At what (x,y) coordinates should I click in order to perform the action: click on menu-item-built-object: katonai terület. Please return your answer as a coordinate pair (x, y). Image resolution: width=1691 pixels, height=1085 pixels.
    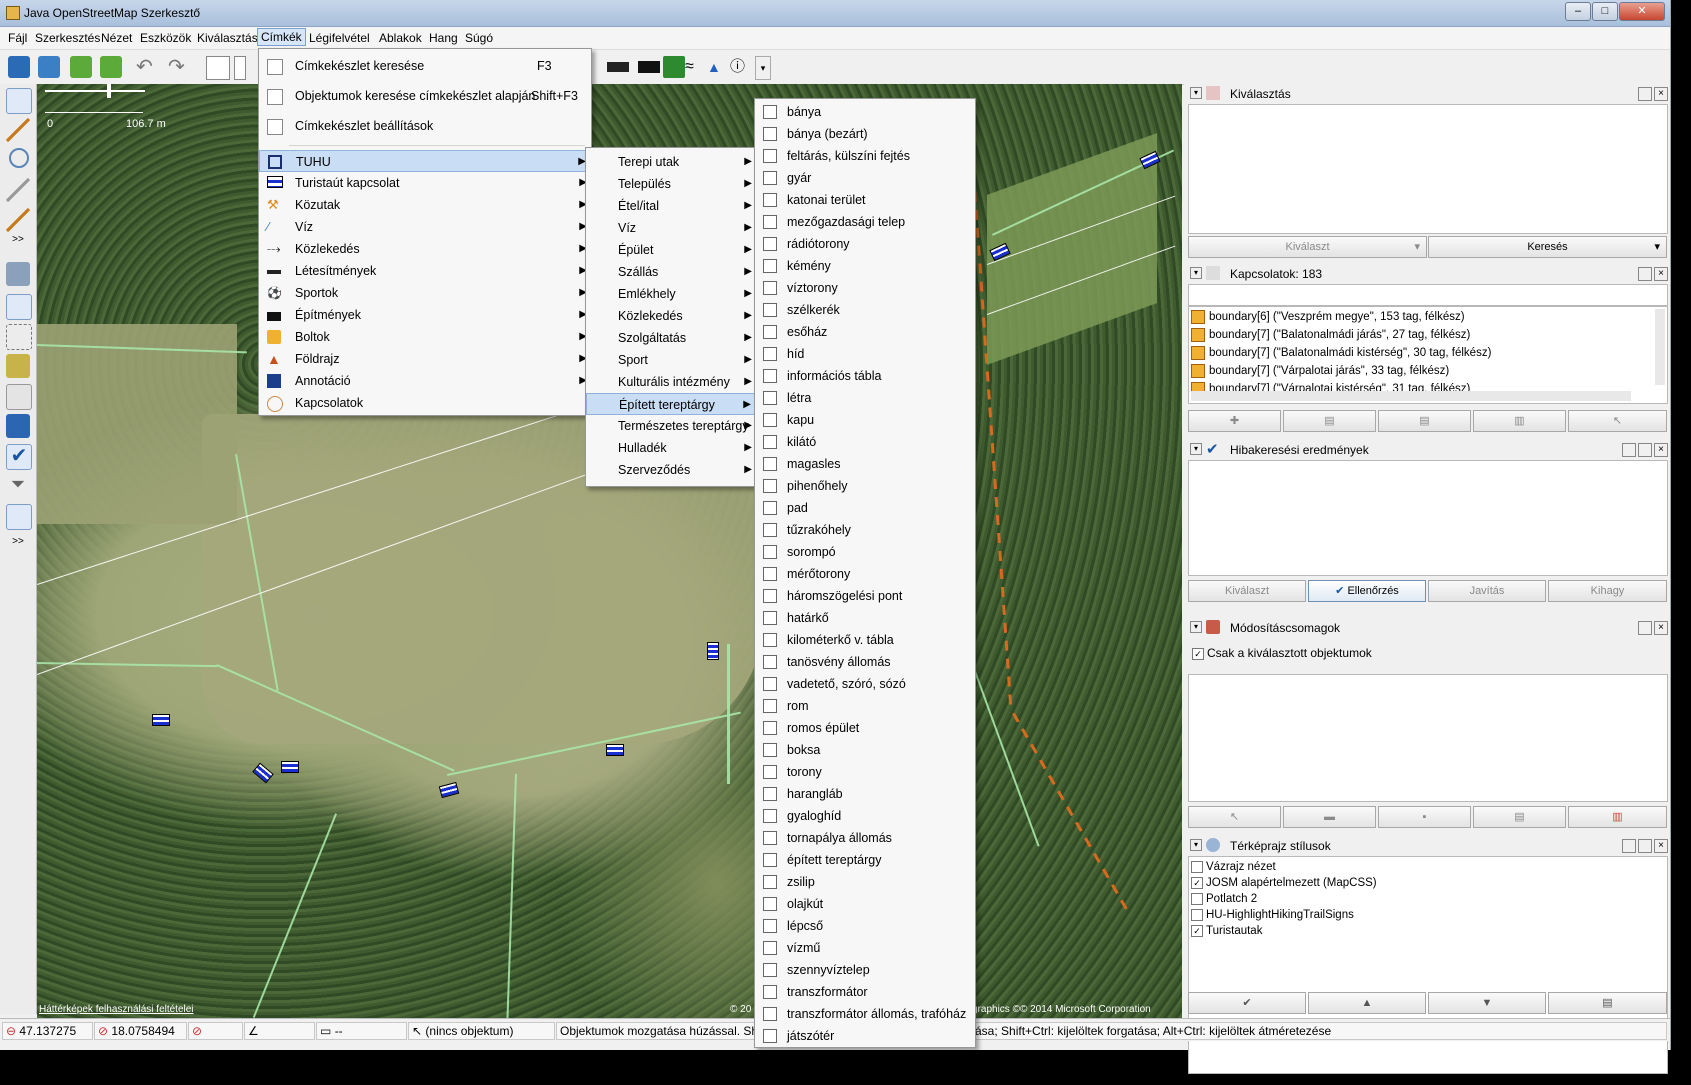
    Looking at the image, I should click on (865, 200).